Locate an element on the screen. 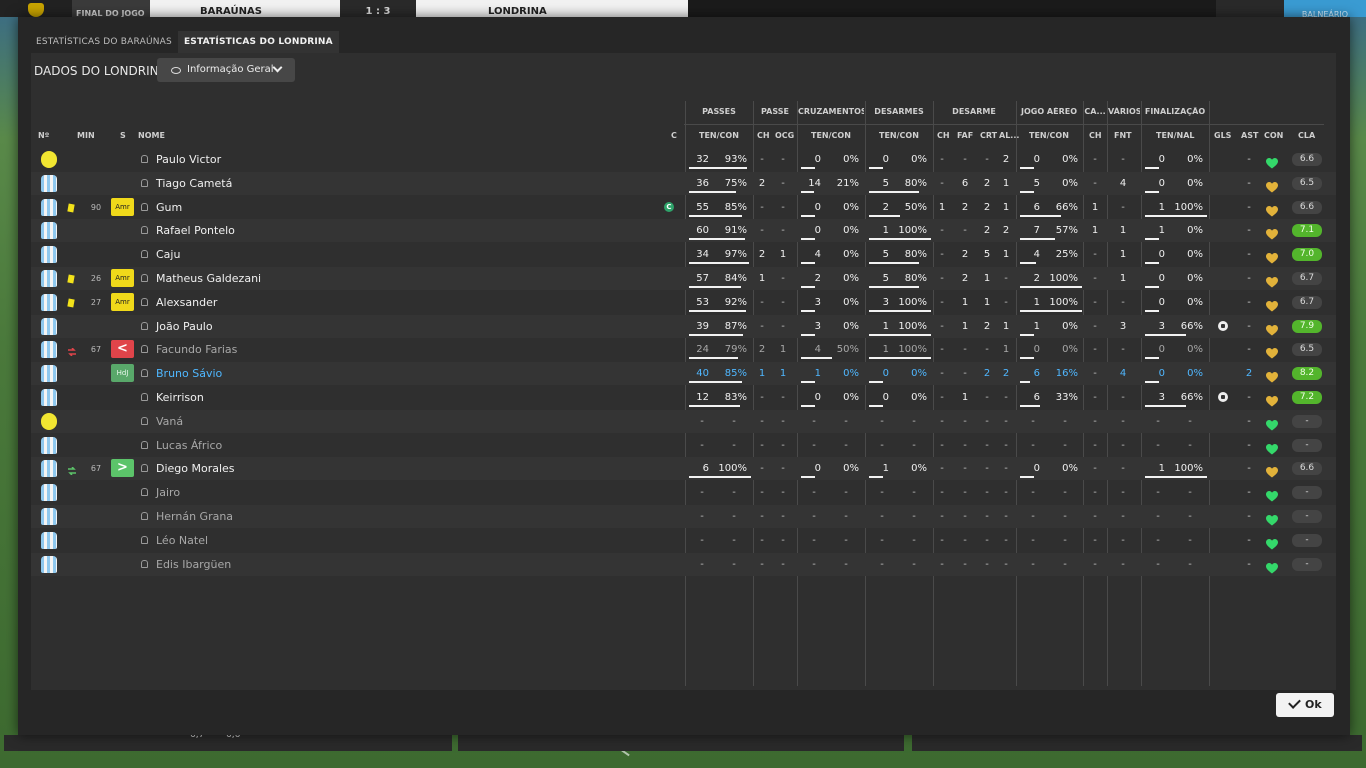 The height and width of the screenshot is (768, 1366). table-row: Keirrison 12 83% - -0 0% 0 0% -1- -6 33% - -3 66% -7.2 is located at coordinates (683, 397).